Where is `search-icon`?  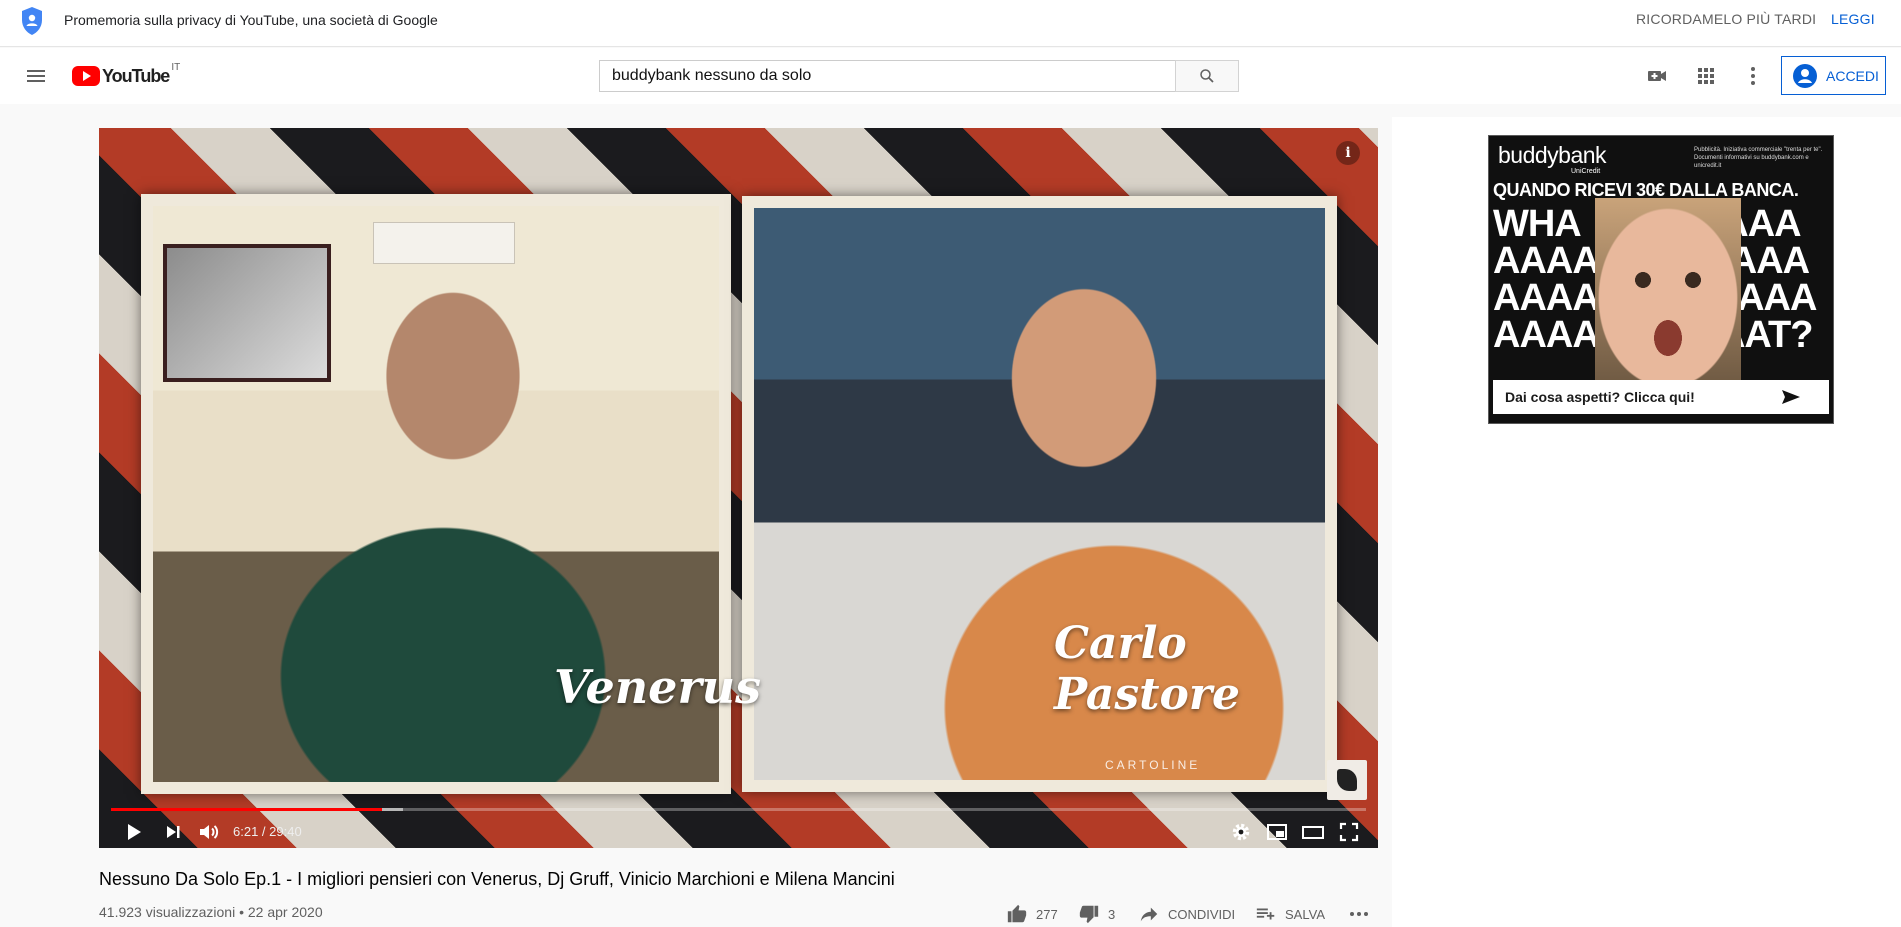
search-icon is located at coordinates (1207, 76).